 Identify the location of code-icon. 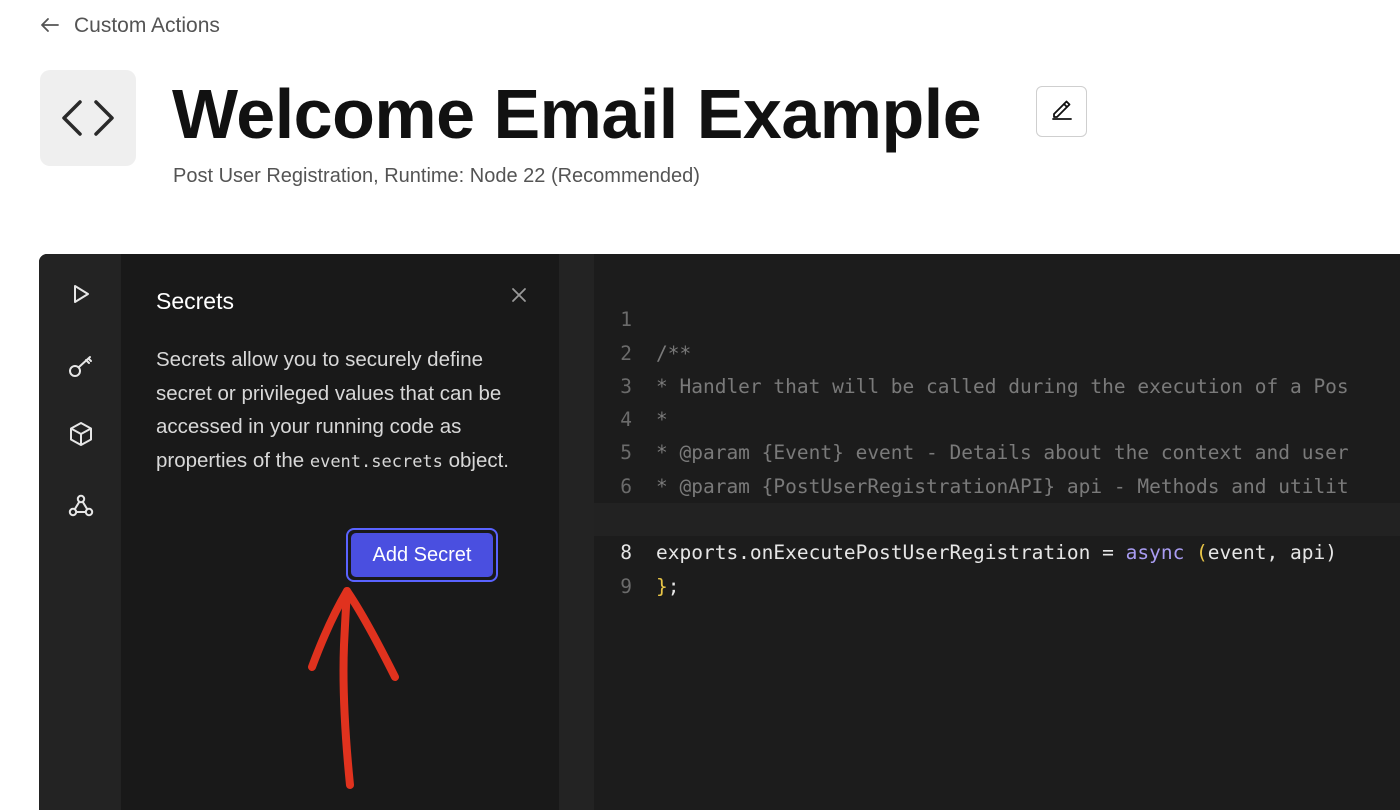
(88, 118).